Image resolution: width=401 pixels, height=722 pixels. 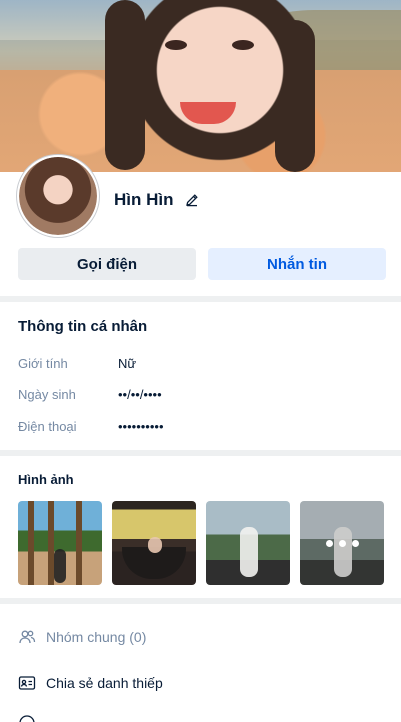 I want to click on gender-value: Nữ, so click(x=127, y=363).